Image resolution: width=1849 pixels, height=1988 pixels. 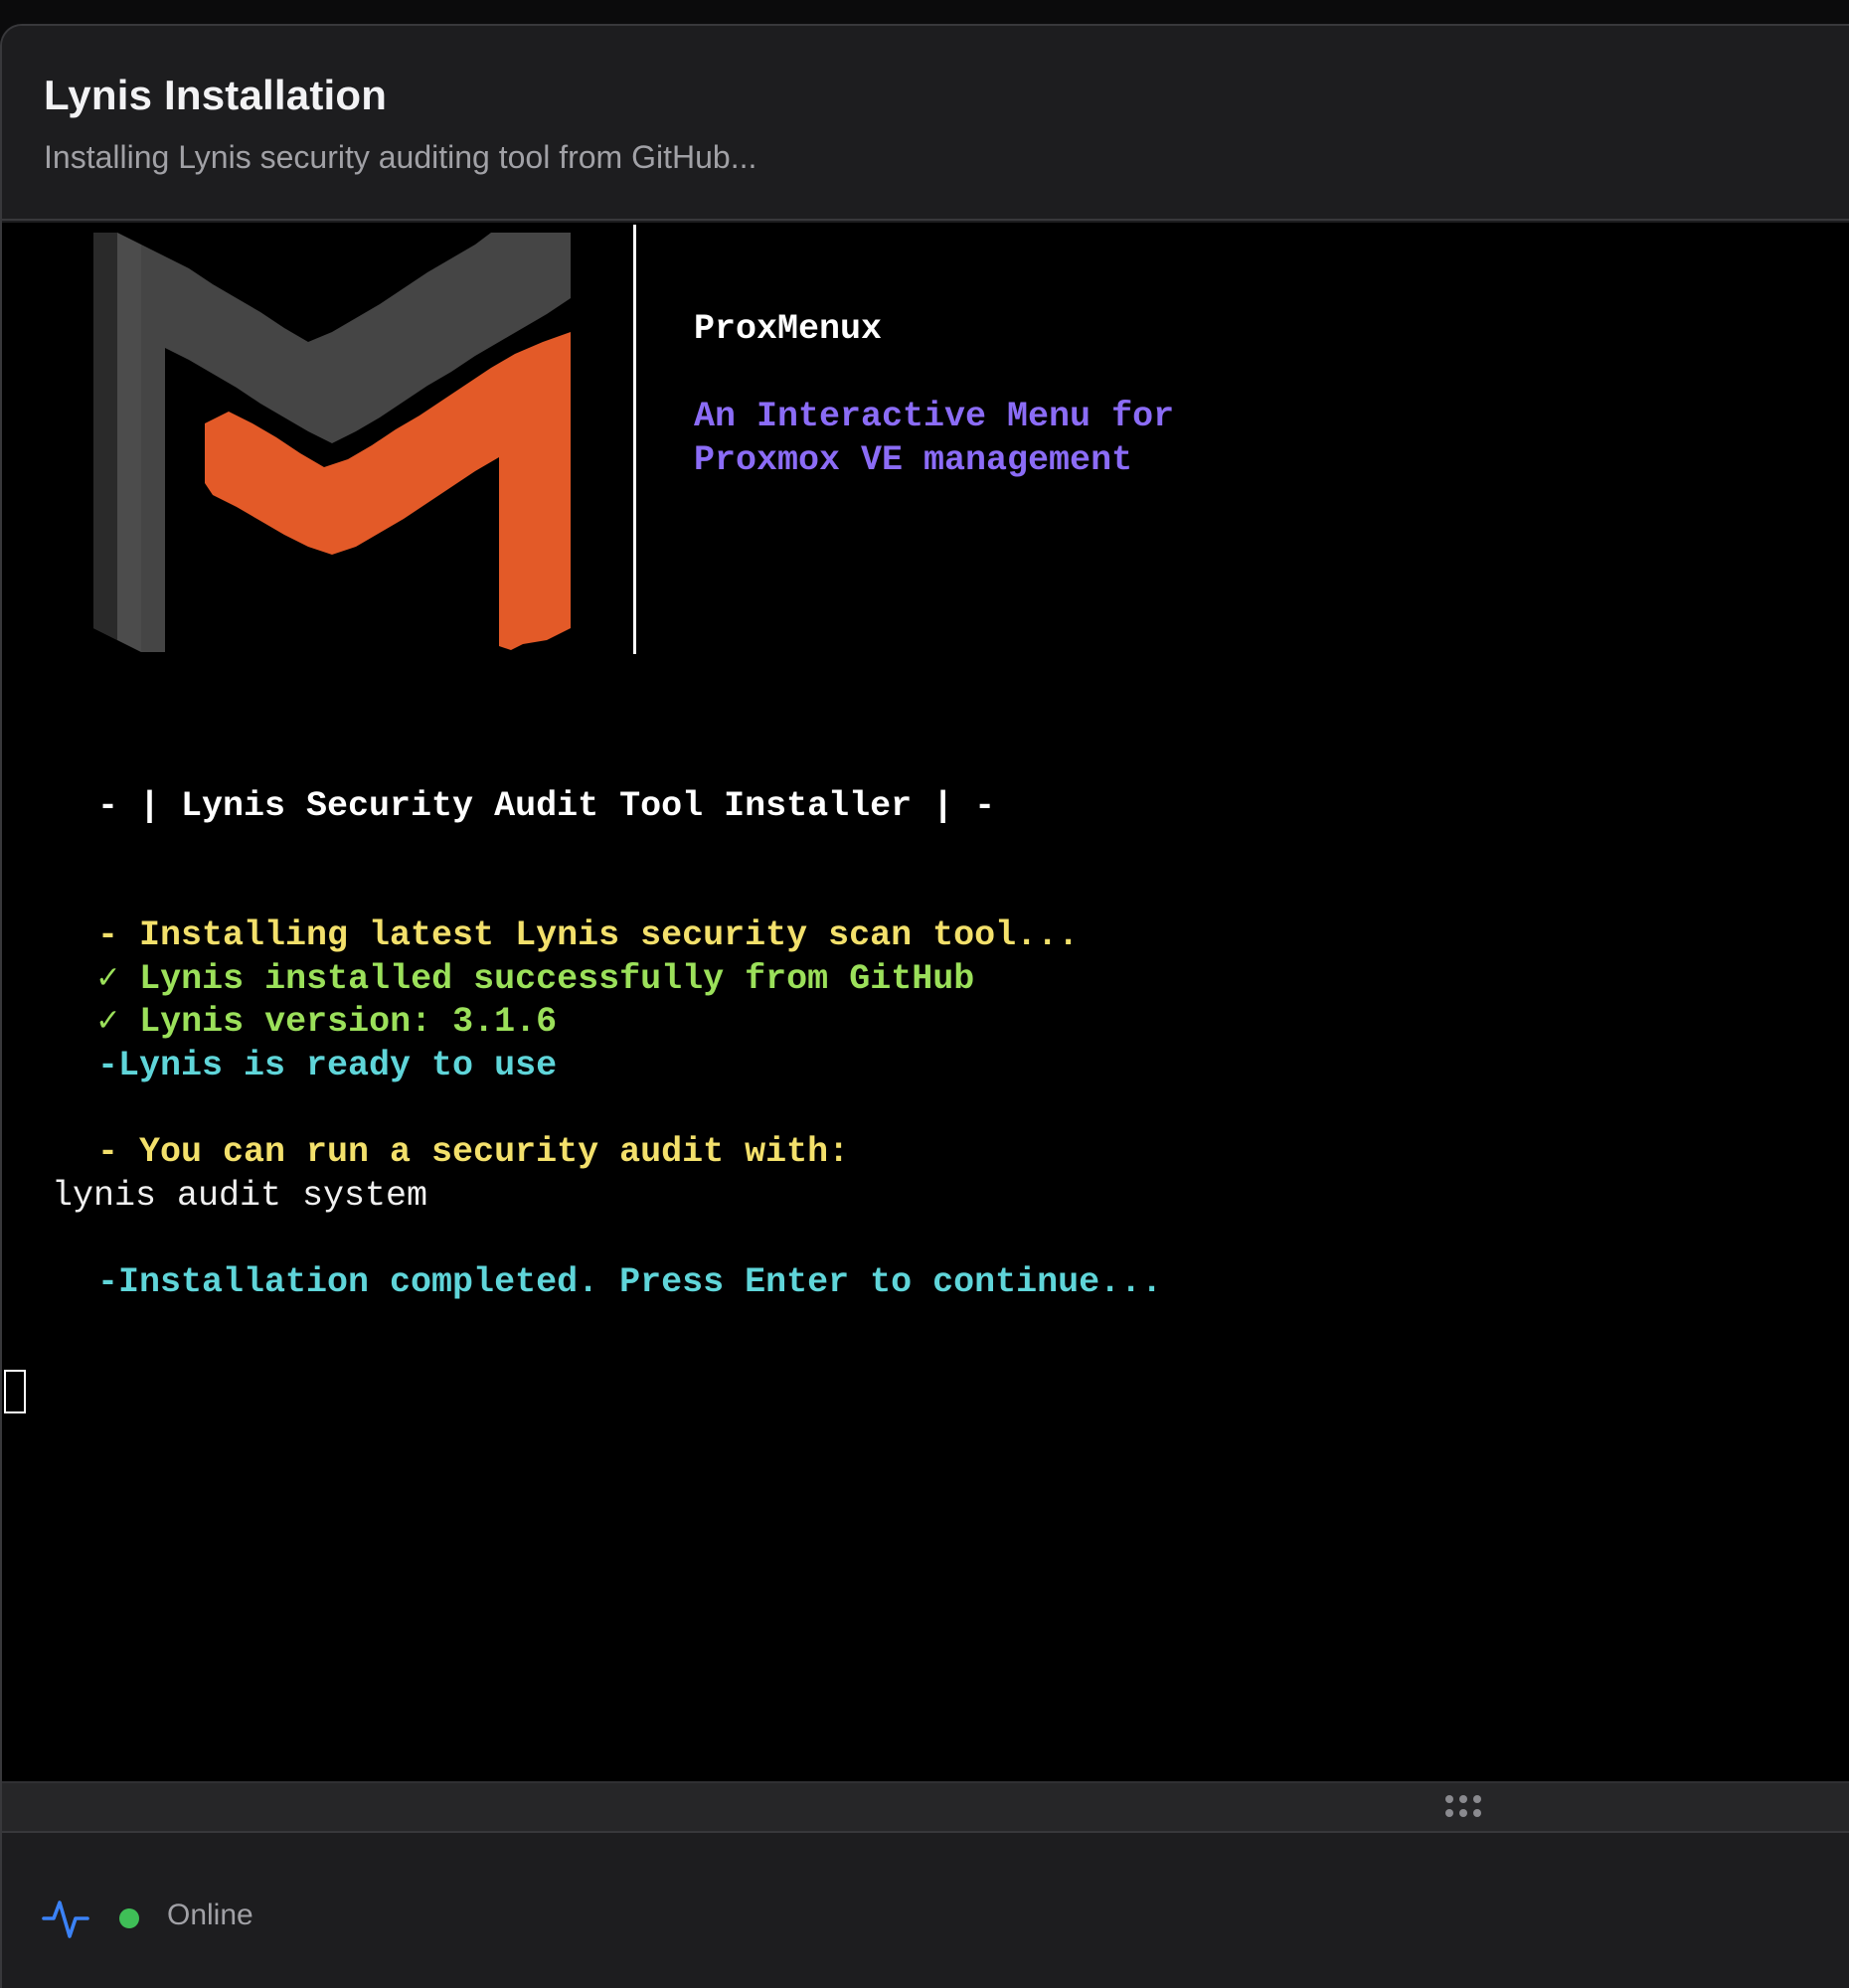 What do you see at coordinates (66, 1919) in the screenshot?
I see `activity-pulse-icon` at bounding box center [66, 1919].